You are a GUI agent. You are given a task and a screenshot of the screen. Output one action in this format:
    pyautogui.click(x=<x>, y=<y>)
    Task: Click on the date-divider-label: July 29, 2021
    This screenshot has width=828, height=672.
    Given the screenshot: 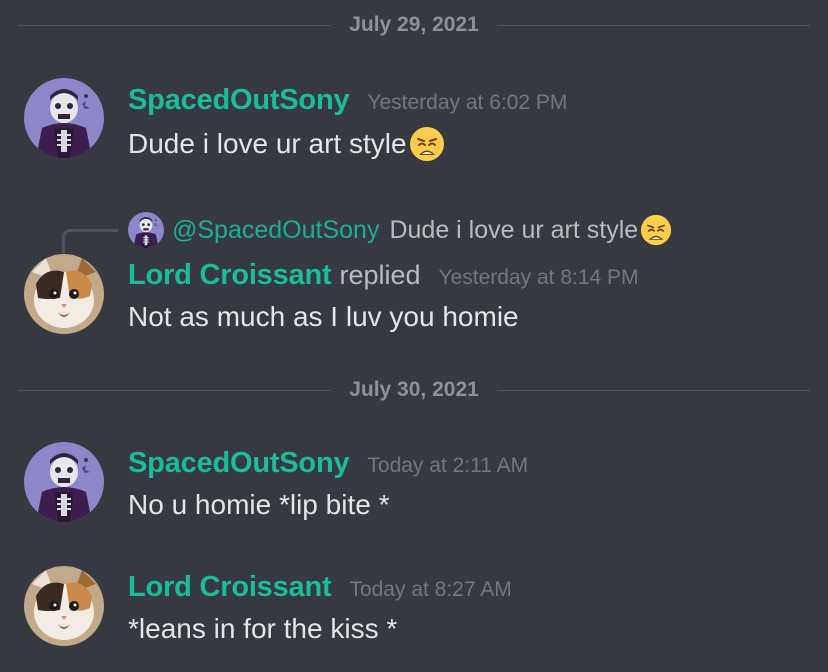 What is the action you would take?
    pyautogui.click(x=414, y=24)
    